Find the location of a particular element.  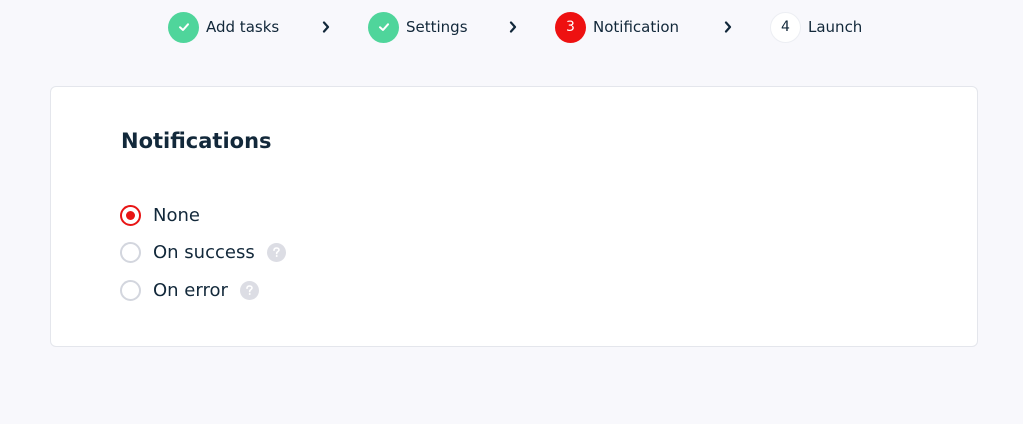

step-launch: 4 Launch is located at coordinates (816, 27).